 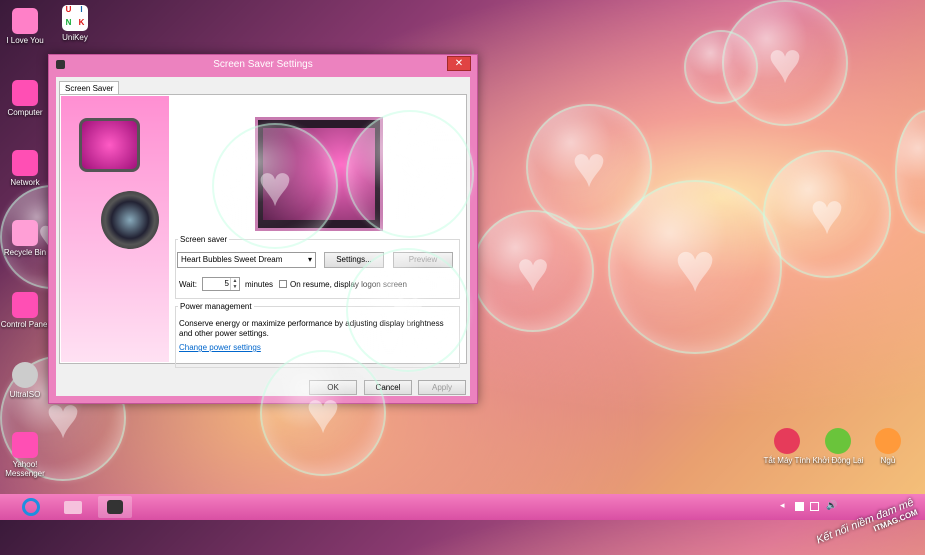 What do you see at coordinates (25, 469) in the screenshot?
I see `desktop-icon-label: Yahoo! Messenger` at bounding box center [25, 469].